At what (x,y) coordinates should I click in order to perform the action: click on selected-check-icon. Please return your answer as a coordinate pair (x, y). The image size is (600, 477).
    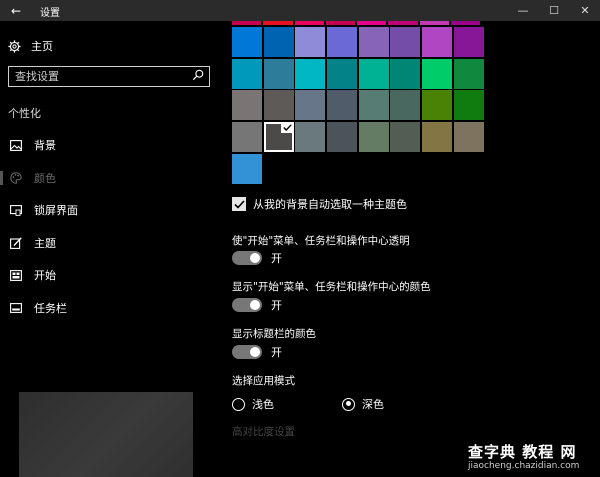
    Looking at the image, I should click on (287, 128).